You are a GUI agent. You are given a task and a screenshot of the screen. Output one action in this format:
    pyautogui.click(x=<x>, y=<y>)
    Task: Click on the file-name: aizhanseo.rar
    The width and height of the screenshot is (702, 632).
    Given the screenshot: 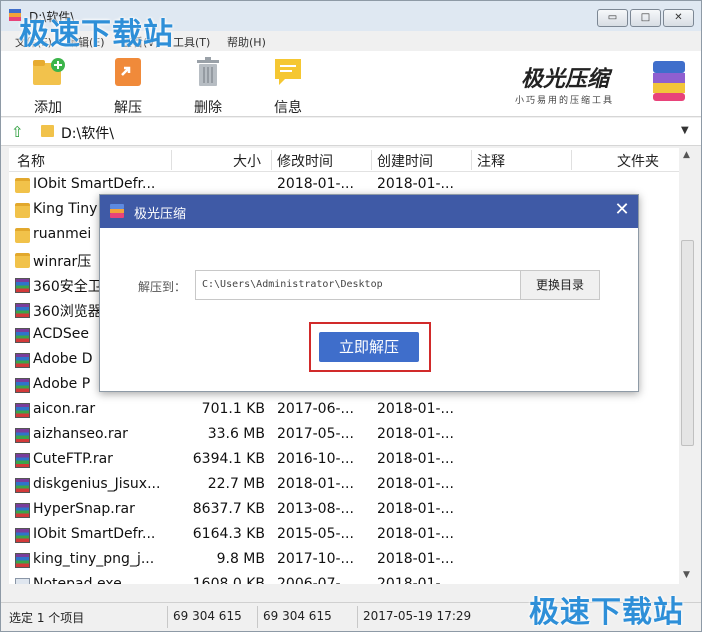 What is the action you would take?
    pyautogui.click(x=80, y=434)
    